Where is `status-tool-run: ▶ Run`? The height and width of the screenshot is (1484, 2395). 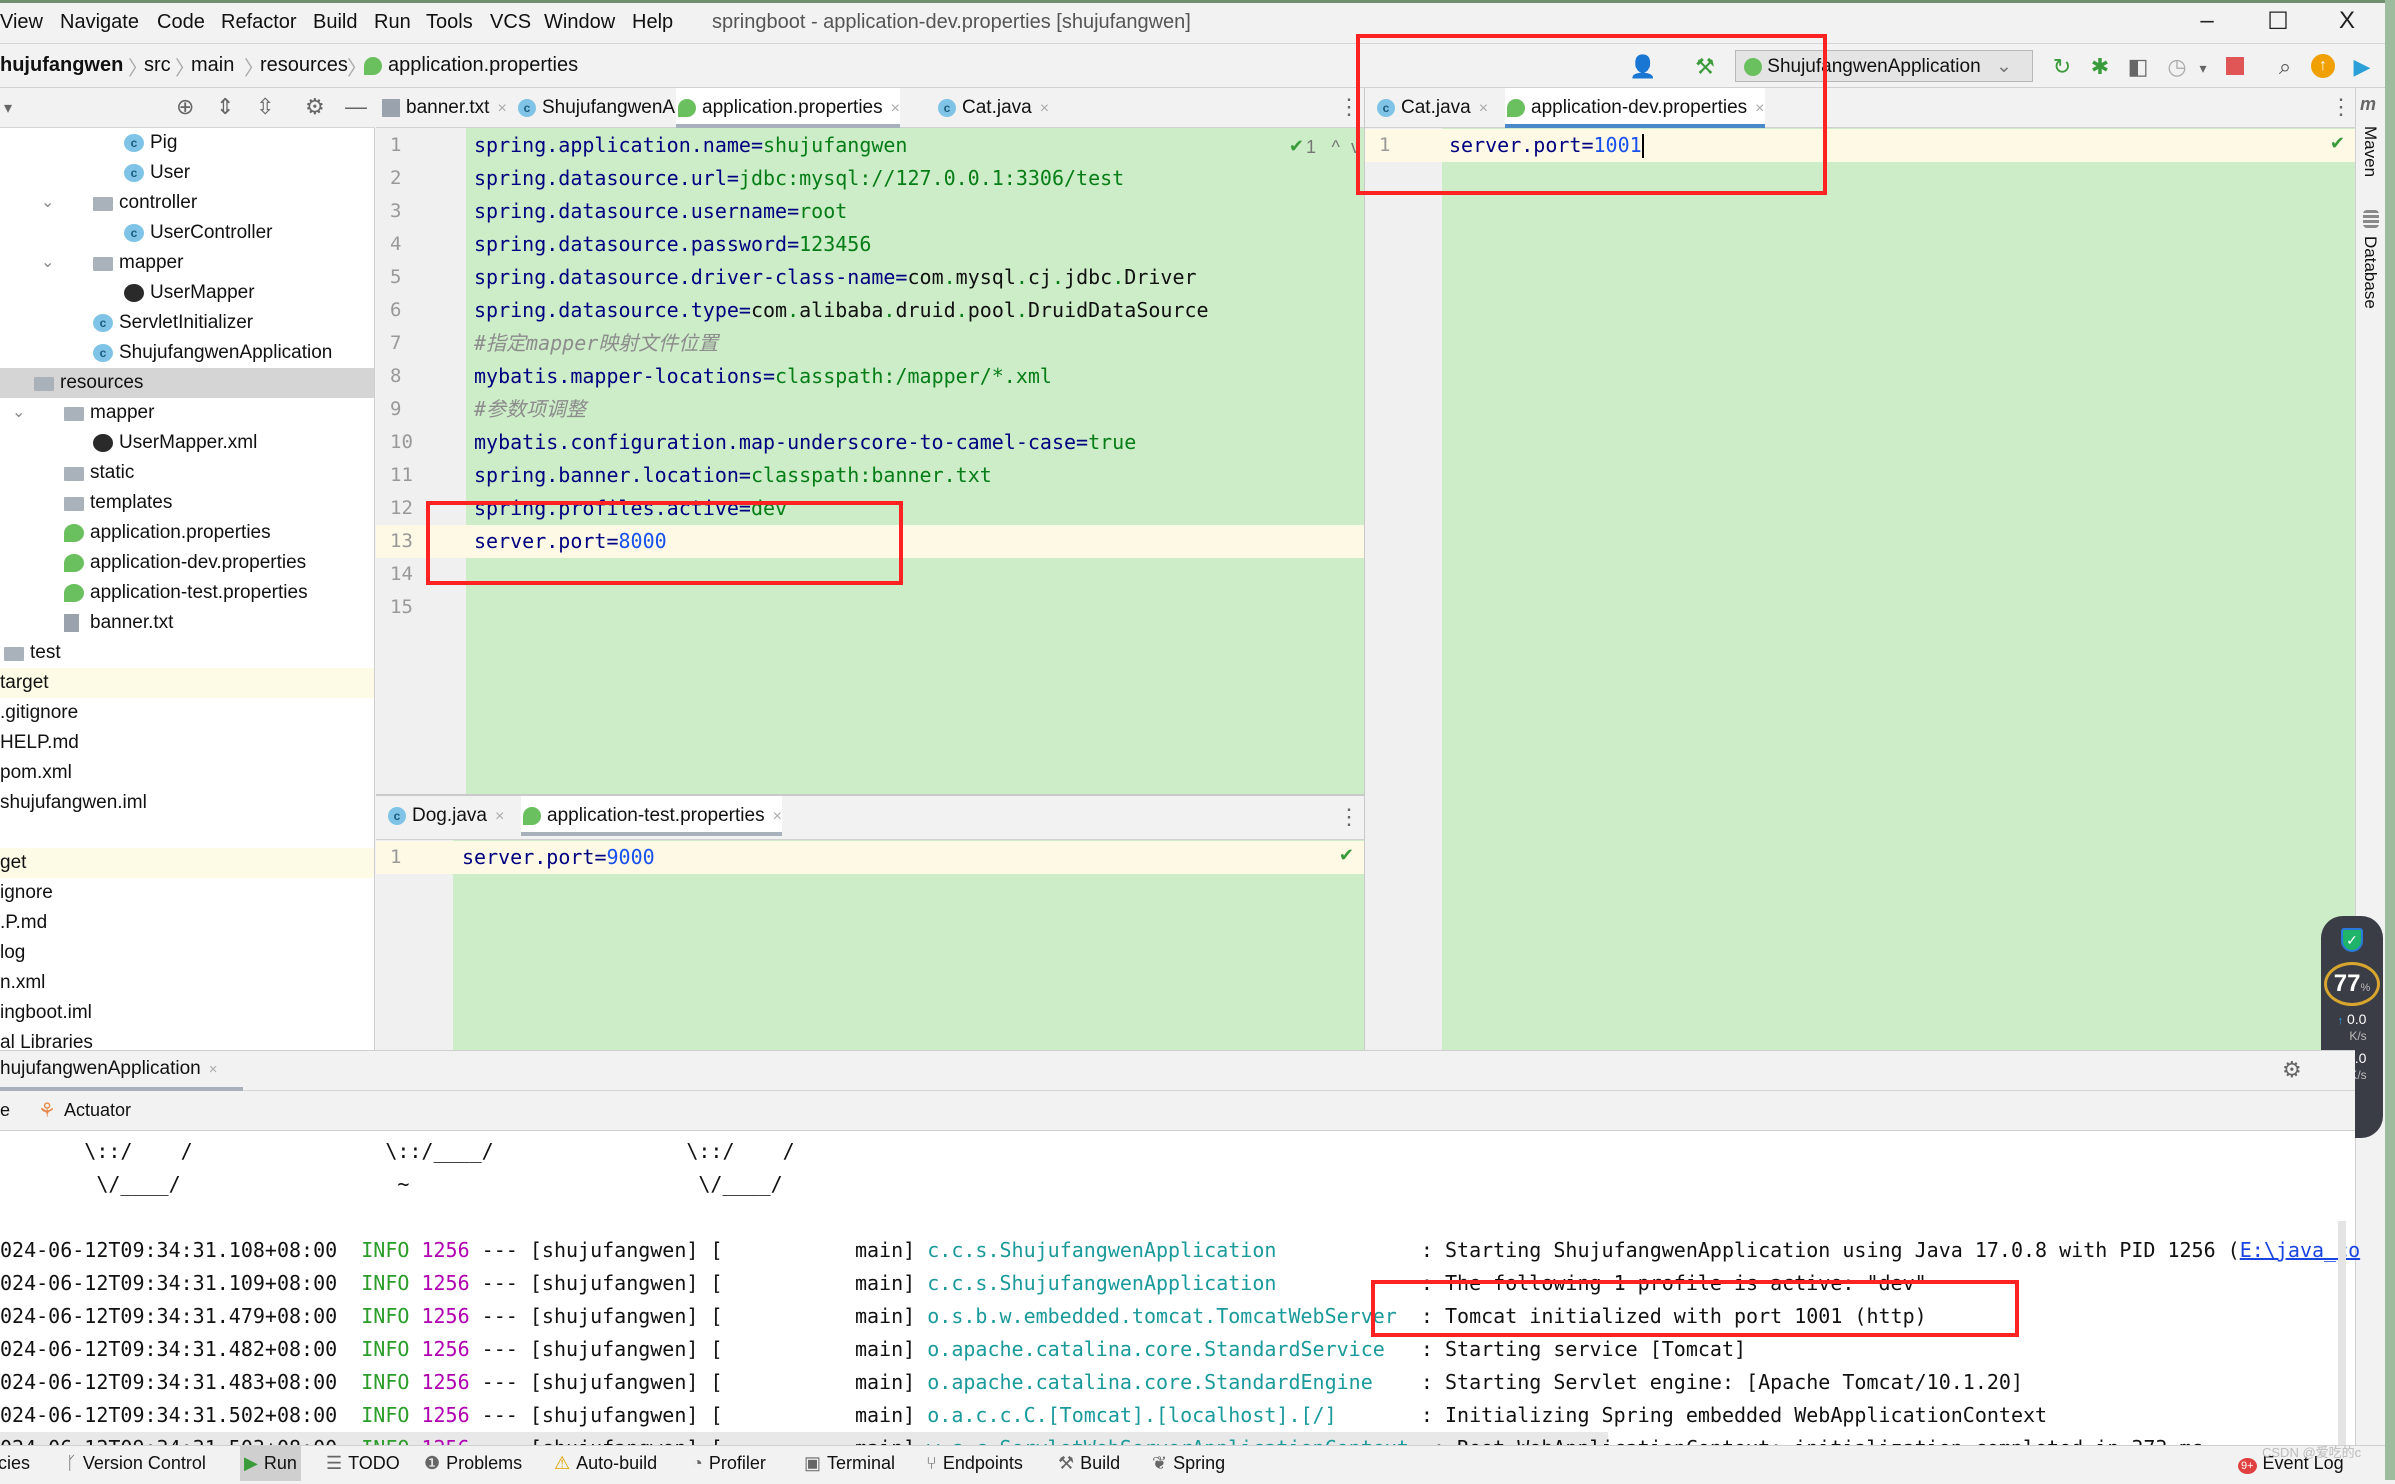
status-tool-run: ▶ Run is located at coordinates (270, 1463).